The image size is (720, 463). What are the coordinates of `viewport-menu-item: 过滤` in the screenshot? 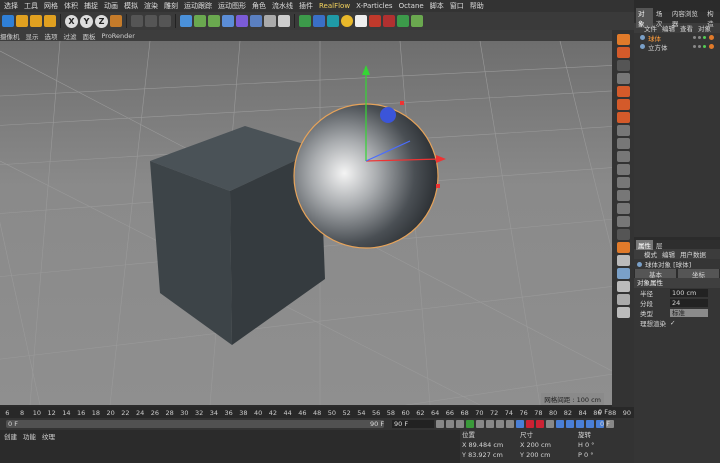 It's located at (70, 36).